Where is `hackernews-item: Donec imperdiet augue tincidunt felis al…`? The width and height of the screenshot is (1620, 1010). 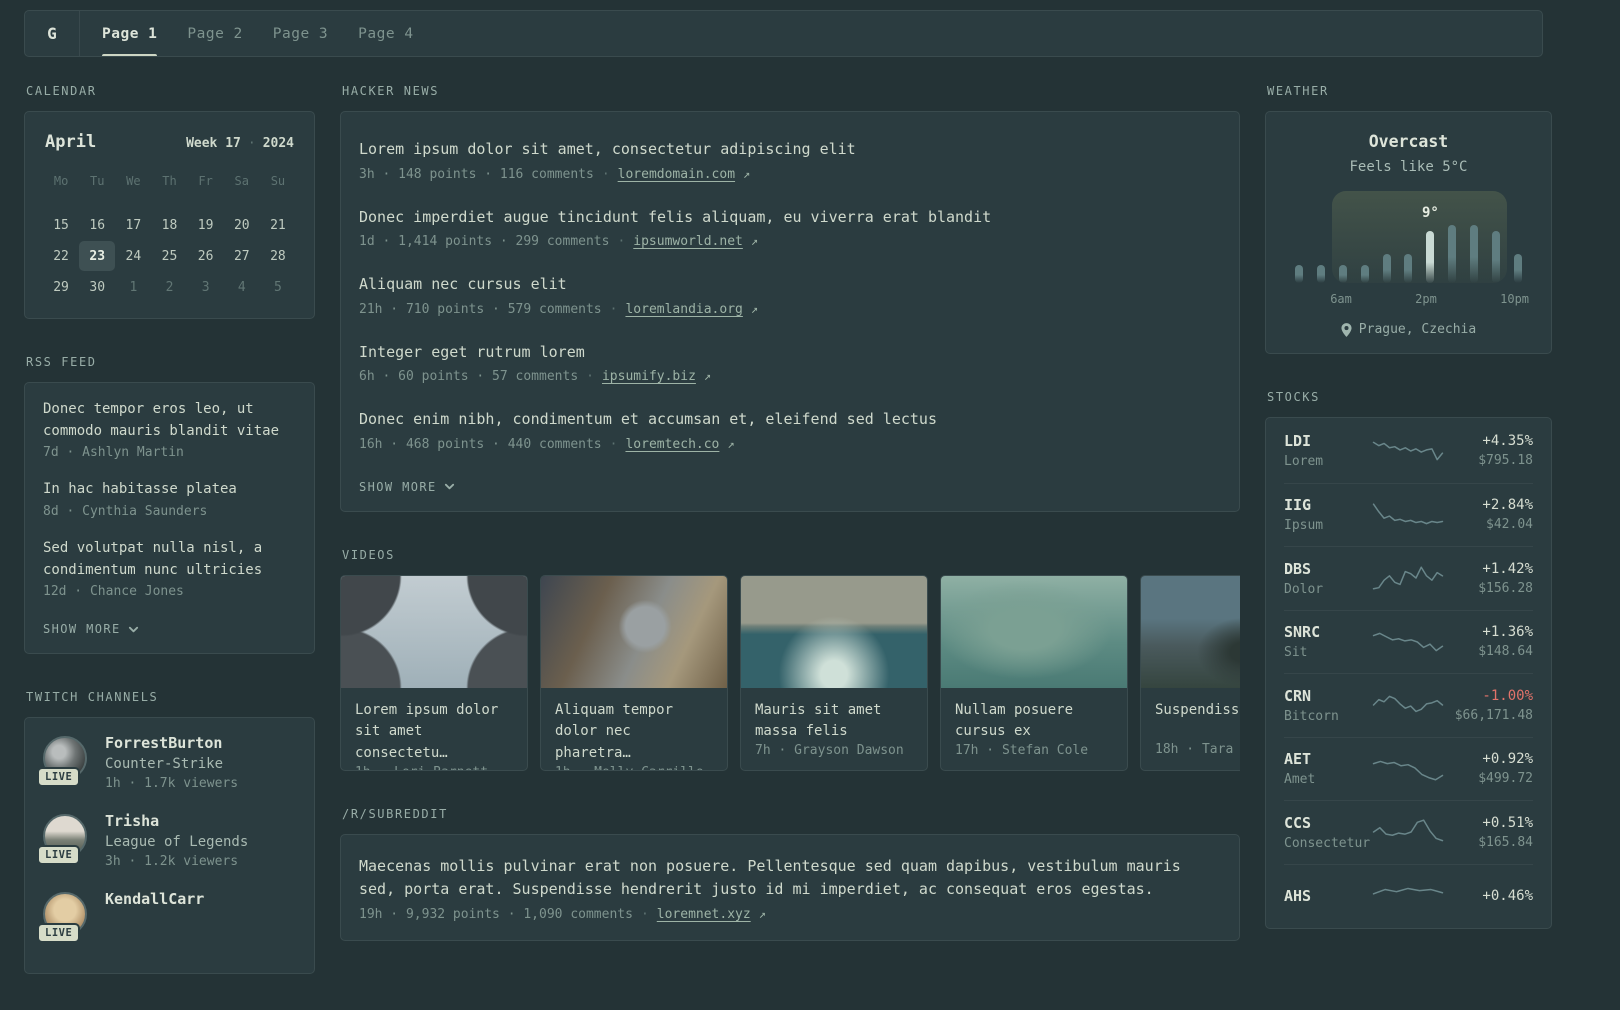
hackernews-item: Donec imperdiet augue tincidunt felis al… is located at coordinates (790, 228).